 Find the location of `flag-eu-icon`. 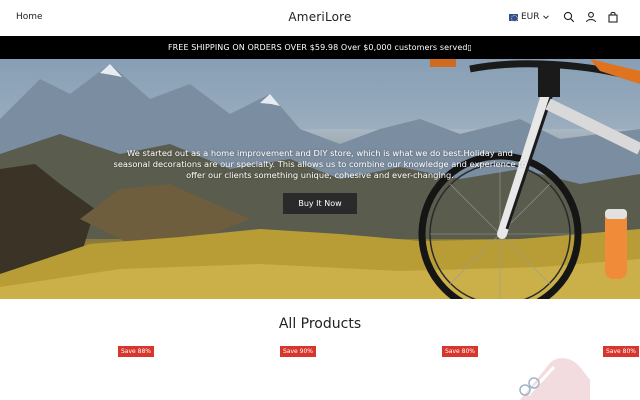

flag-eu-icon is located at coordinates (513, 17).